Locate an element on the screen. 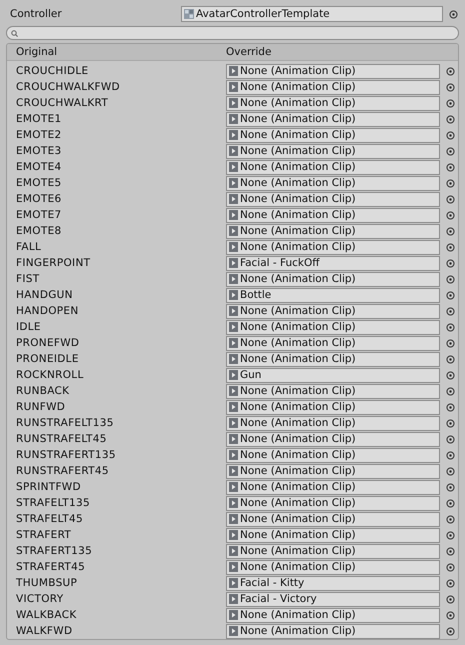  clip-name: HANDOPEN is located at coordinates (48, 311).